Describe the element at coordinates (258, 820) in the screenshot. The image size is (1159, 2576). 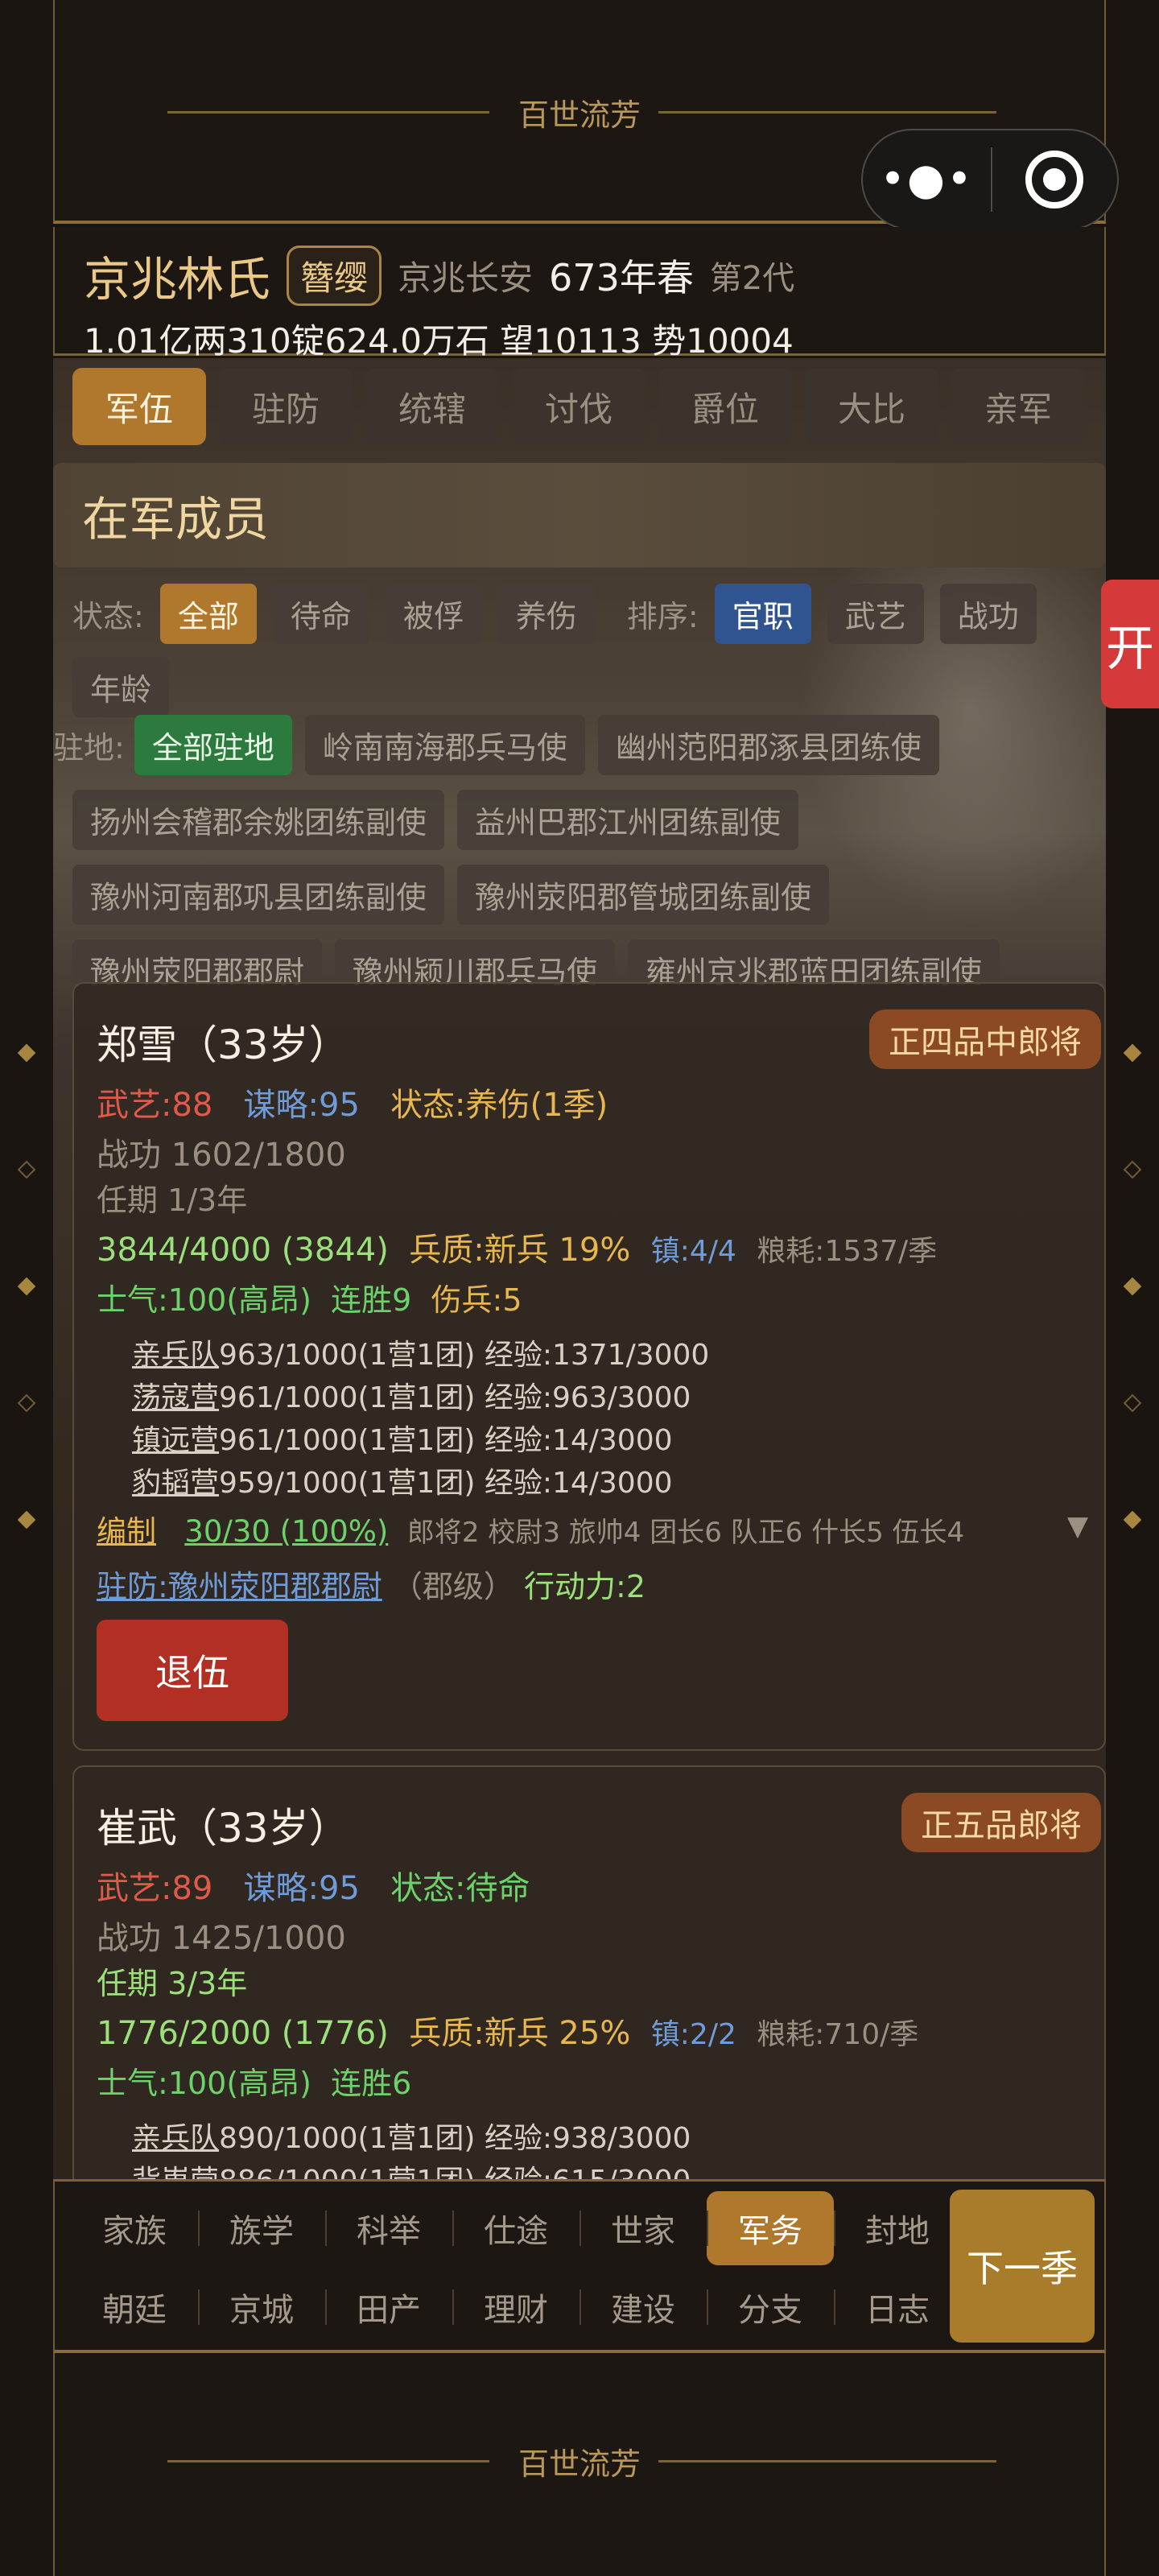
I see `garrison-option: 扬州会稽郡余姚团练副使` at that location.